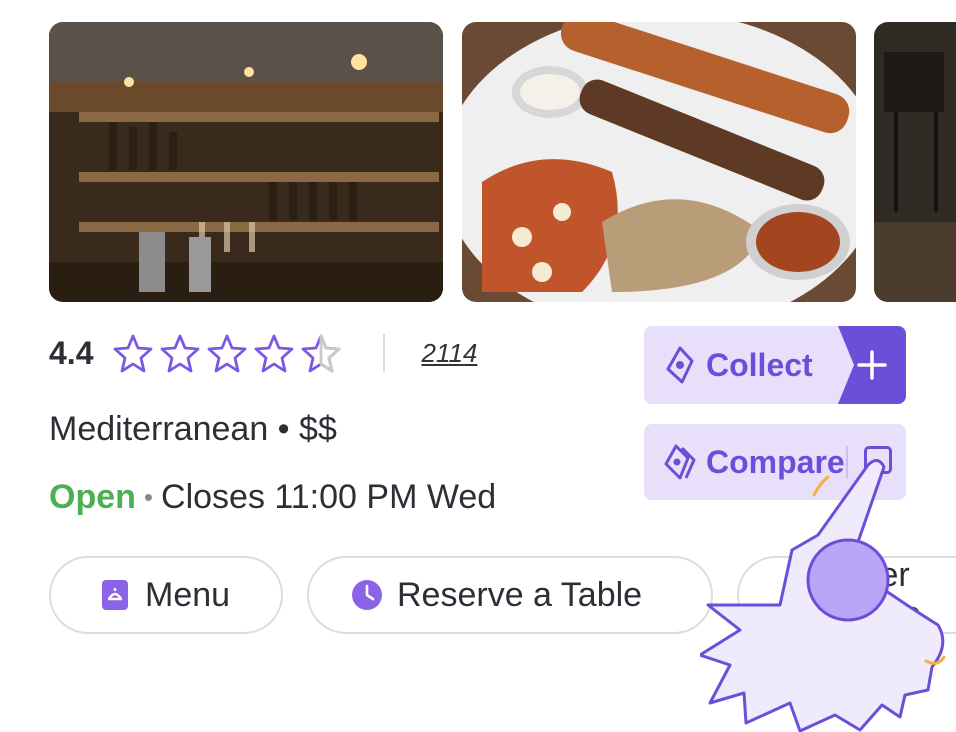 The image size is (956, 732). I want to click on rating-row: 4.4 2114, so click(263, 353).